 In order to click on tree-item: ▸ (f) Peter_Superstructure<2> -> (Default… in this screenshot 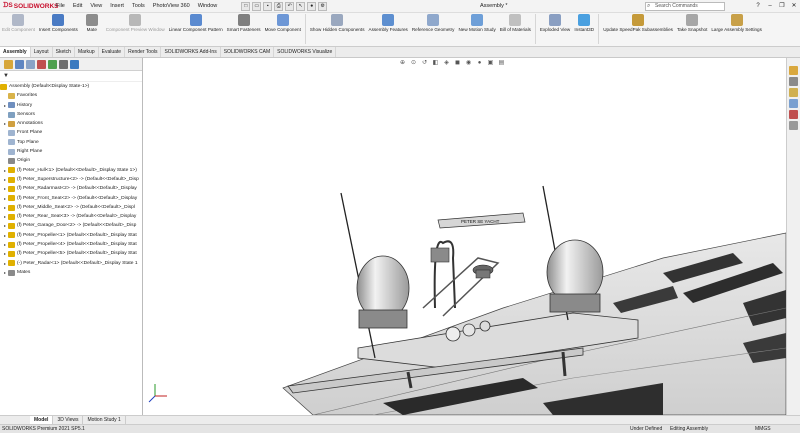, I will do `click(71, 179)`.